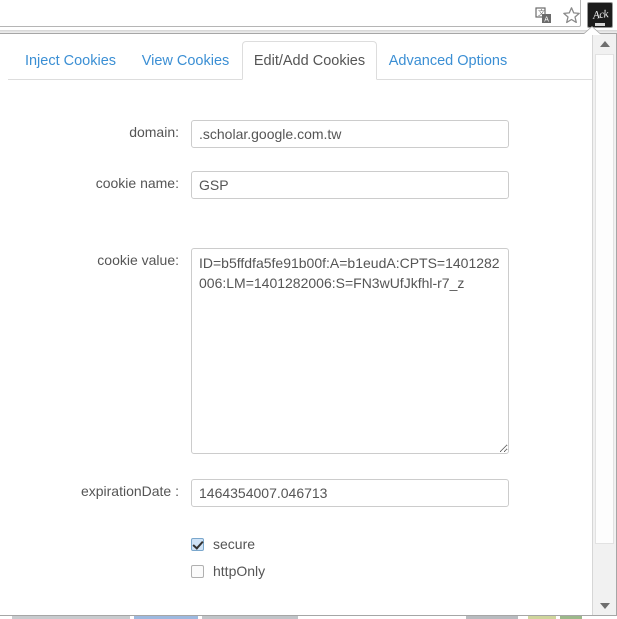 The width and height of the screenshot is (617, 619). What do you see at coordinates (129, 491) in the screenshot?
I see `expiration-date-label: expirationDate :` at bounding box center [129, 491].